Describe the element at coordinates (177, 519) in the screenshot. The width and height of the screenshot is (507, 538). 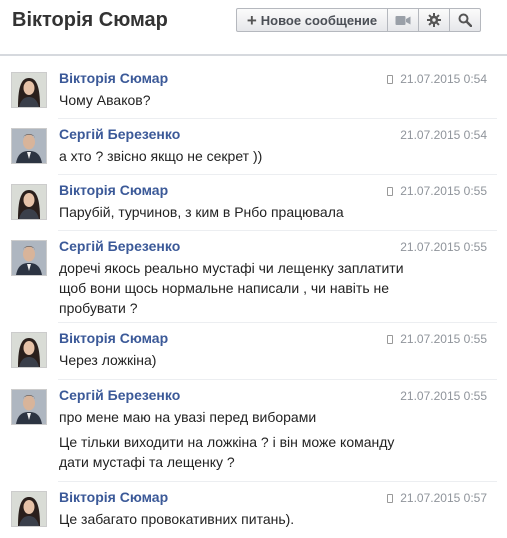
I see `message-line: Це забагато провокативних питань).` at that location.